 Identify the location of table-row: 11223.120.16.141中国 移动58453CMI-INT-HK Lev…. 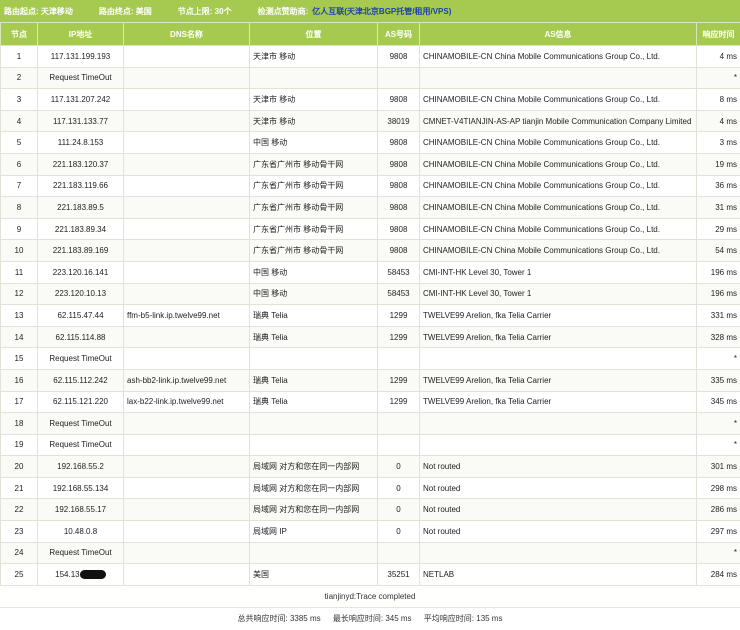
(370, 272).